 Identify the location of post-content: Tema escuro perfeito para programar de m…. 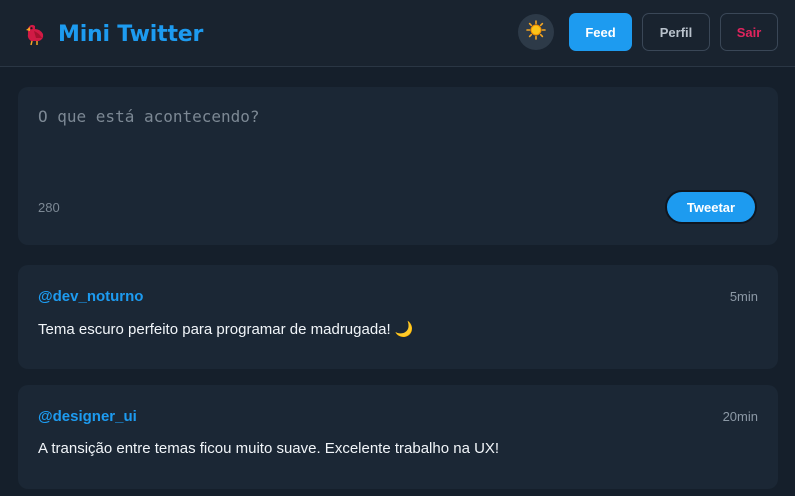
(226, 329).